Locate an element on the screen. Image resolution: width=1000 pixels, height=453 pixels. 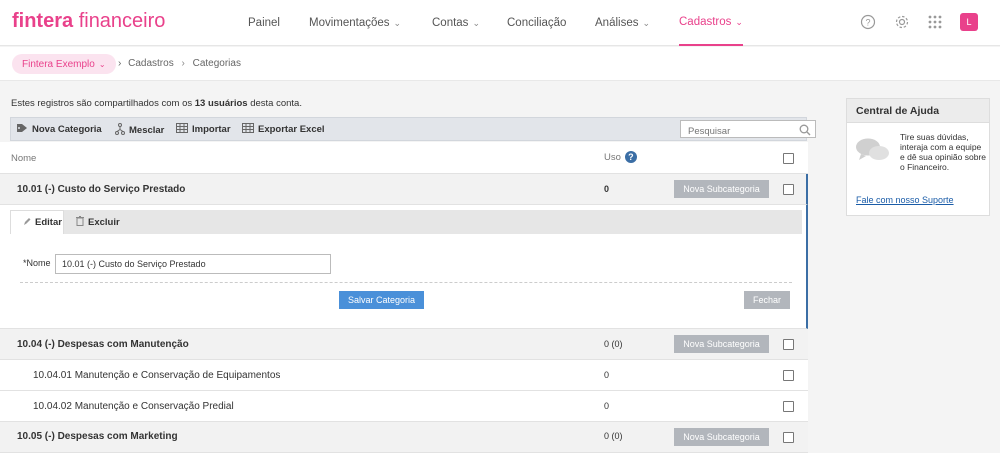
category-name: 10.01 (-) Custo do Serviço Prestado is located at coordinates (101, 189).